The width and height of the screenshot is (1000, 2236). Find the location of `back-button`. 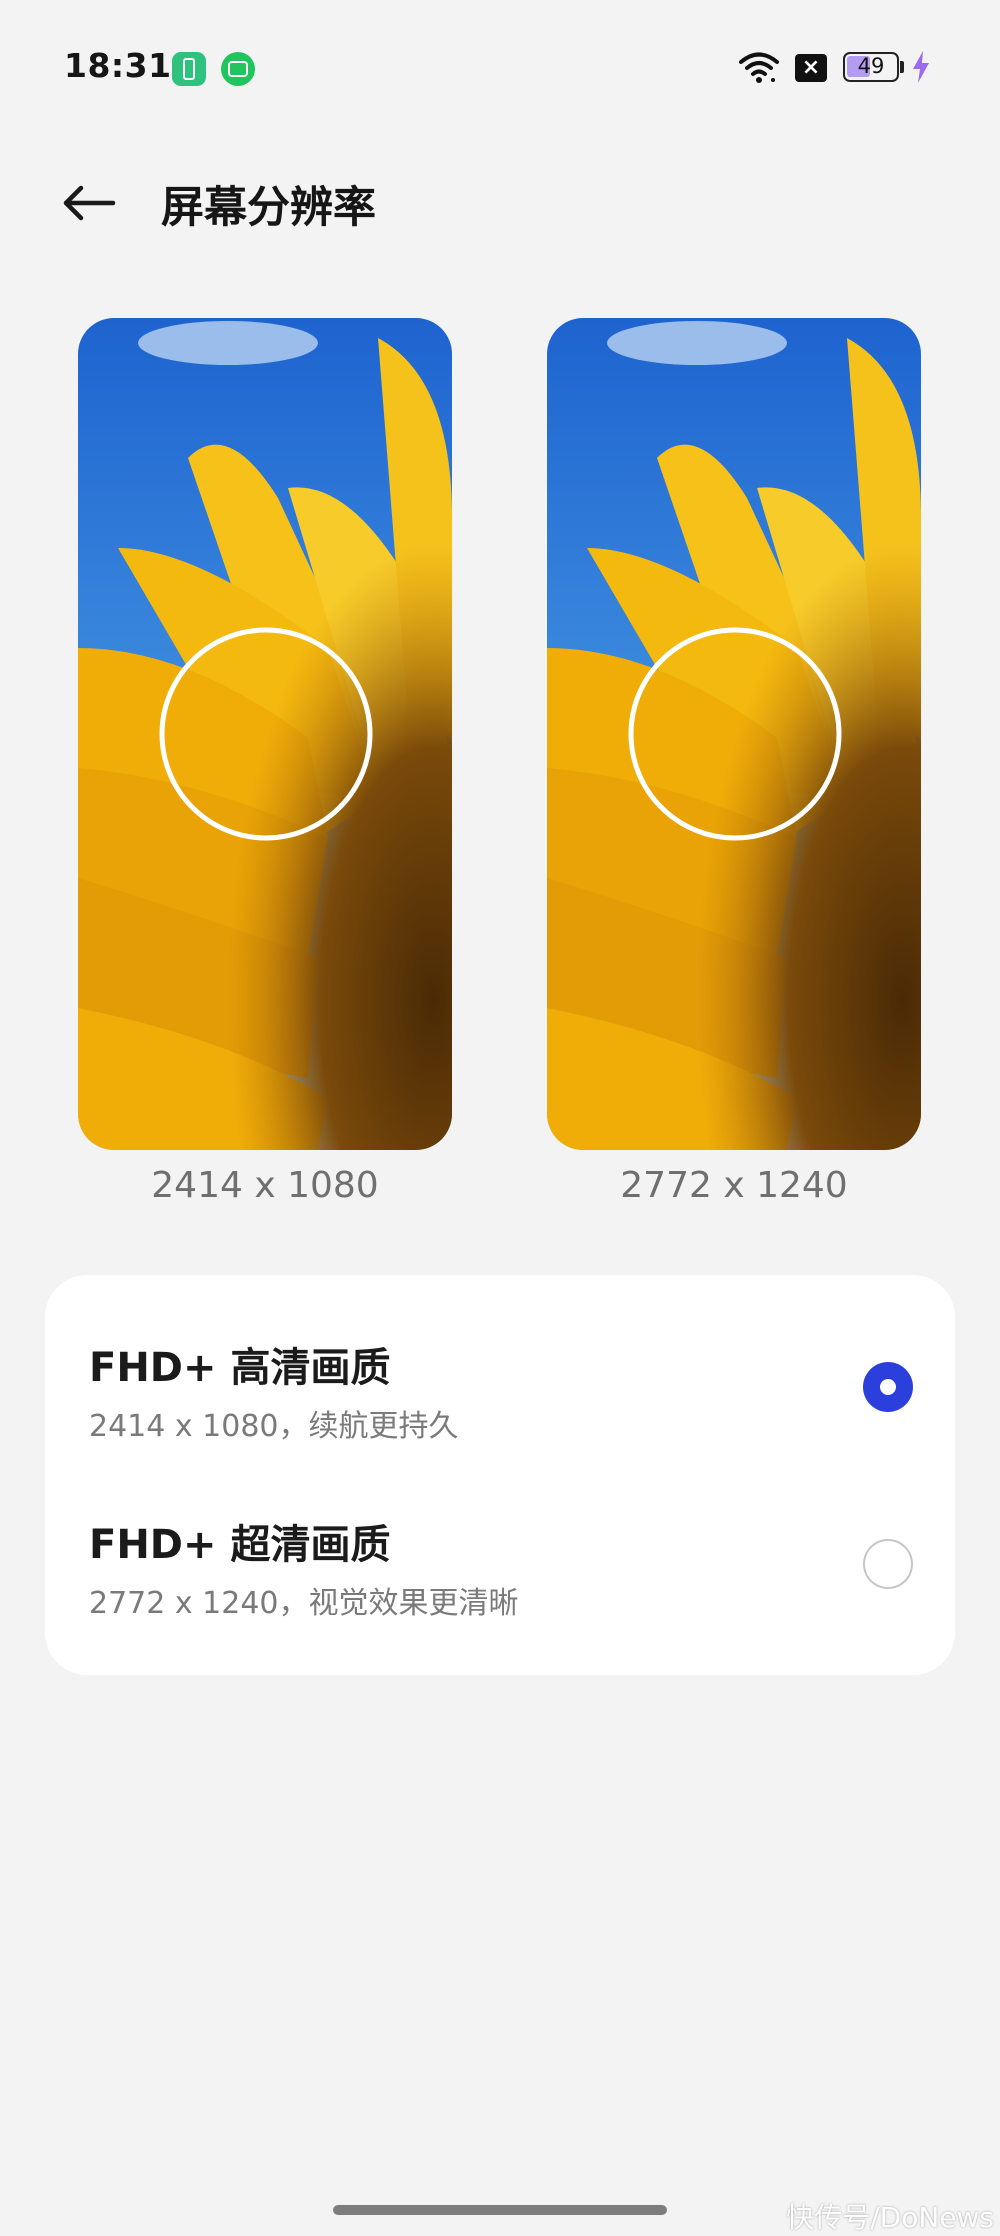

back-button is located at coordinates (89, 203).